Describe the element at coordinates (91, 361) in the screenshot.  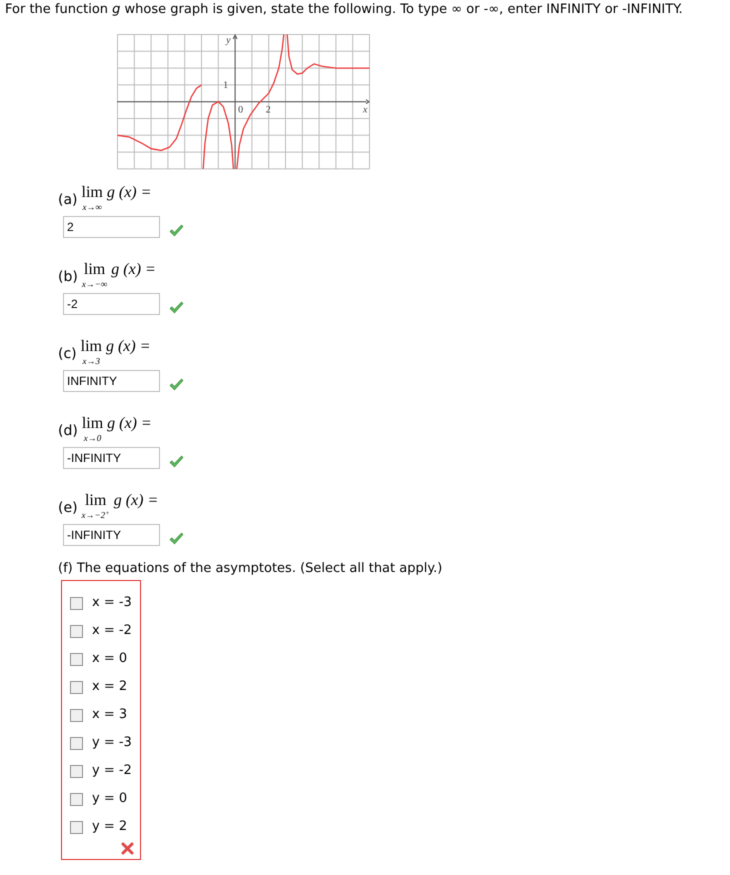
I see `limit-subscript: x→3` at that location.